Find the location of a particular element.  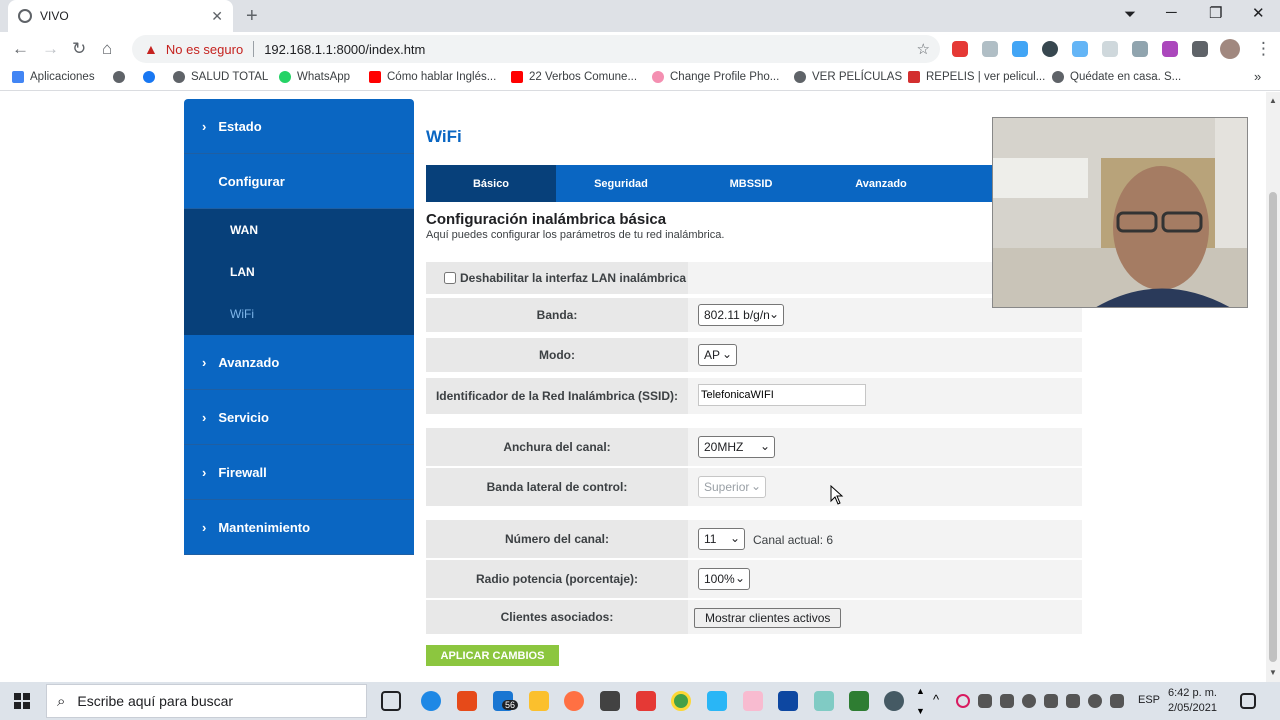

sidebar-item-estado: › Estado is located at coordinates (299, 126).